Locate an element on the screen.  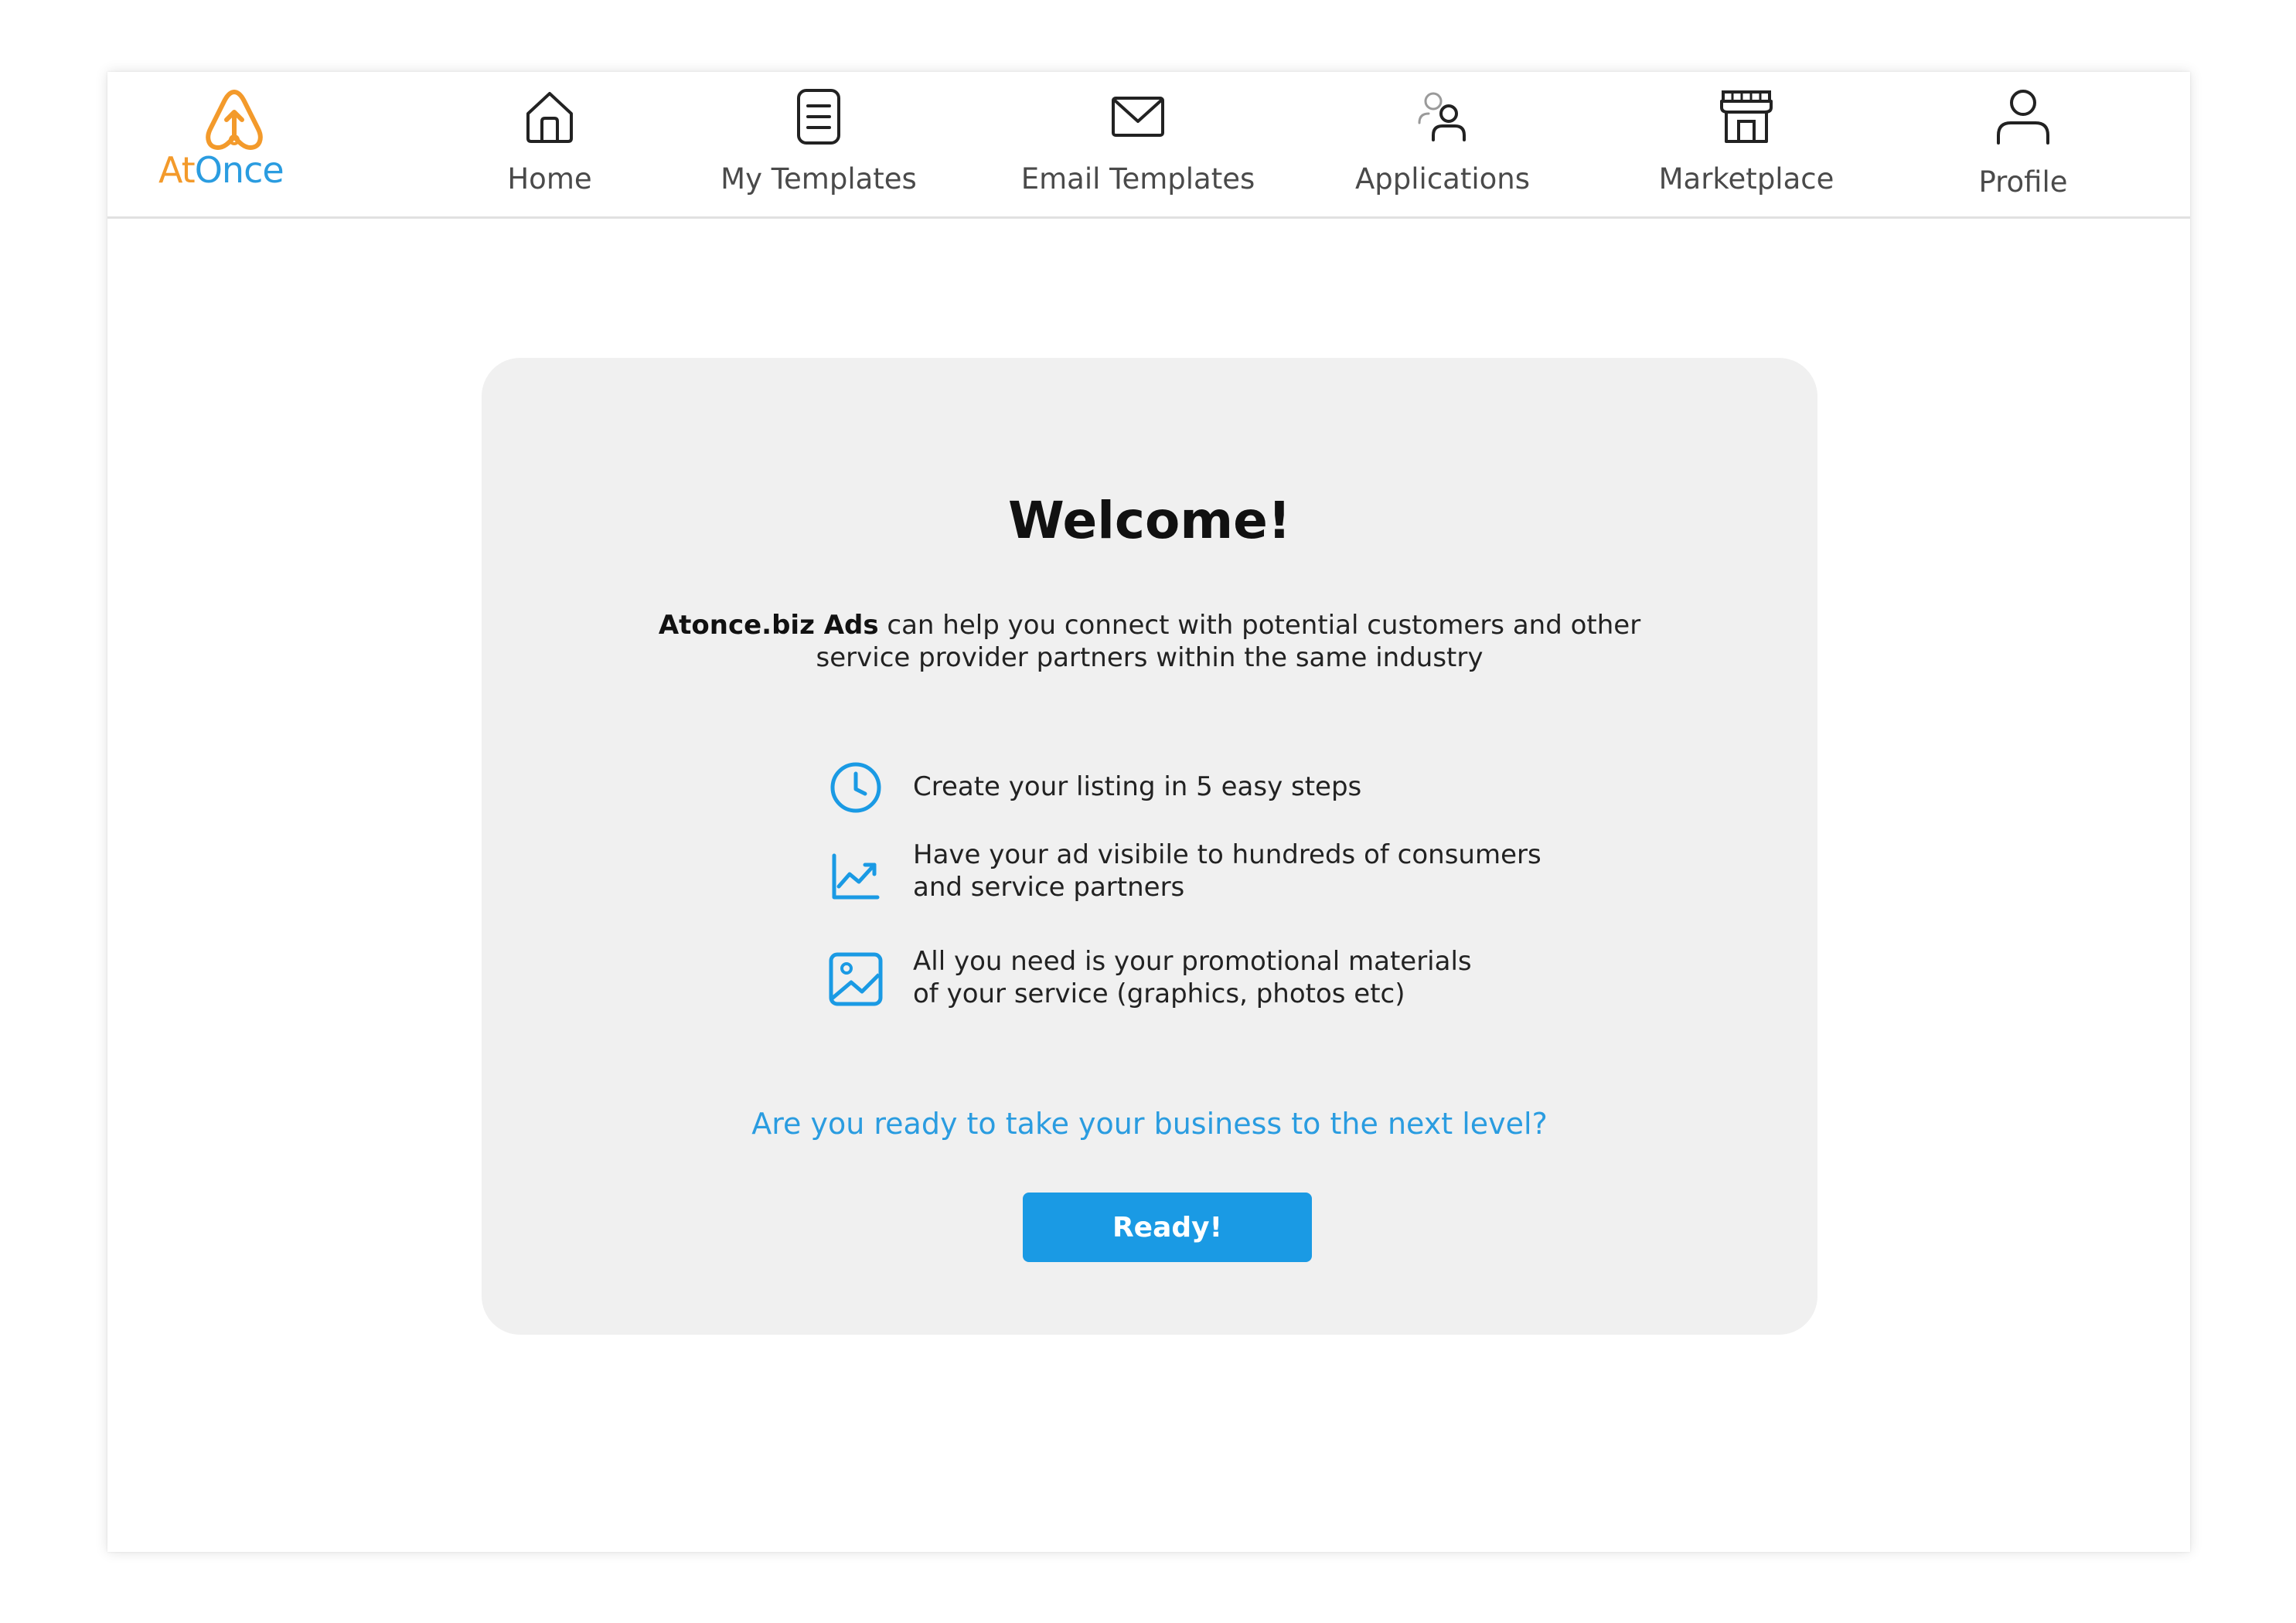
intro-brand-name: Atonce.biz Ads is located at coordinates (768, 625).